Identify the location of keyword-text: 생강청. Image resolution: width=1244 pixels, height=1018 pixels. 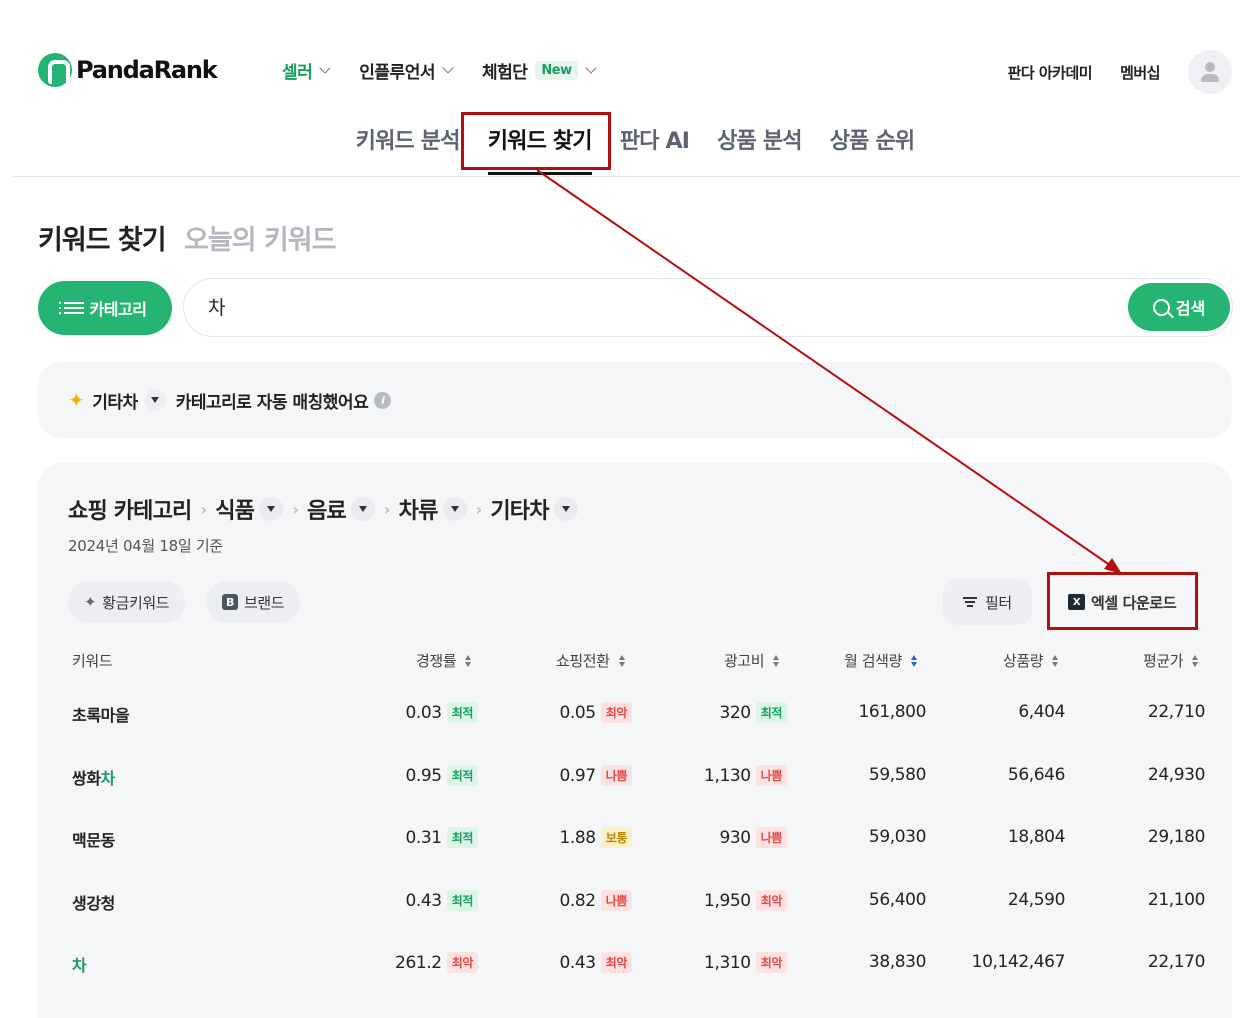
(93, 902).